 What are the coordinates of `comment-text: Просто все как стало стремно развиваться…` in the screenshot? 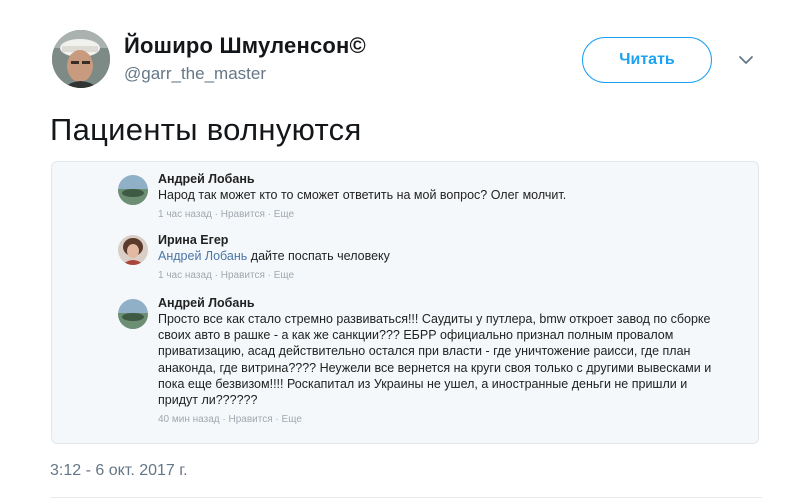 It's located at (435, 360).